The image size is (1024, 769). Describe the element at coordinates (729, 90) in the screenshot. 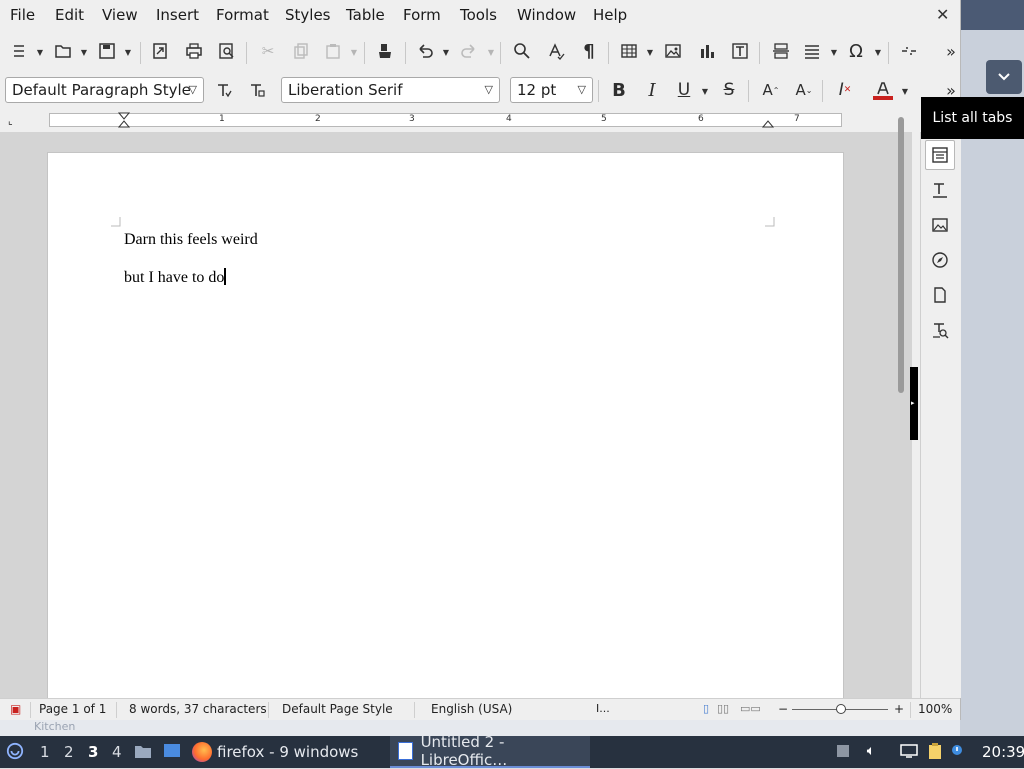

I see `strikethrough-icon: S` at that location.